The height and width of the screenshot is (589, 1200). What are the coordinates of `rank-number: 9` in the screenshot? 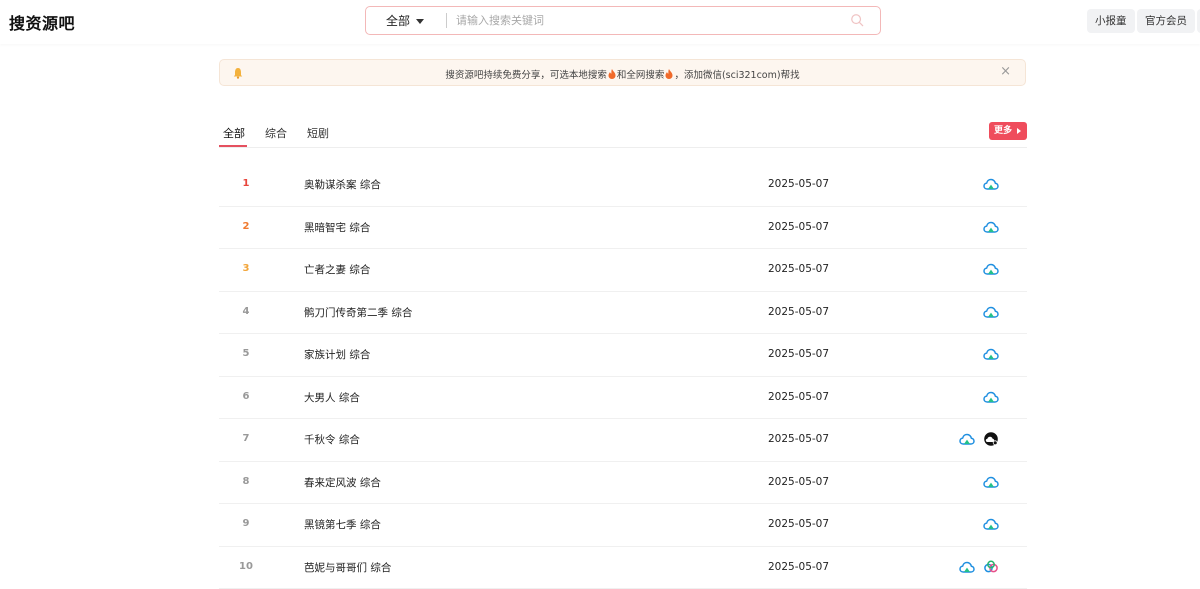 It's located at (246, 523).